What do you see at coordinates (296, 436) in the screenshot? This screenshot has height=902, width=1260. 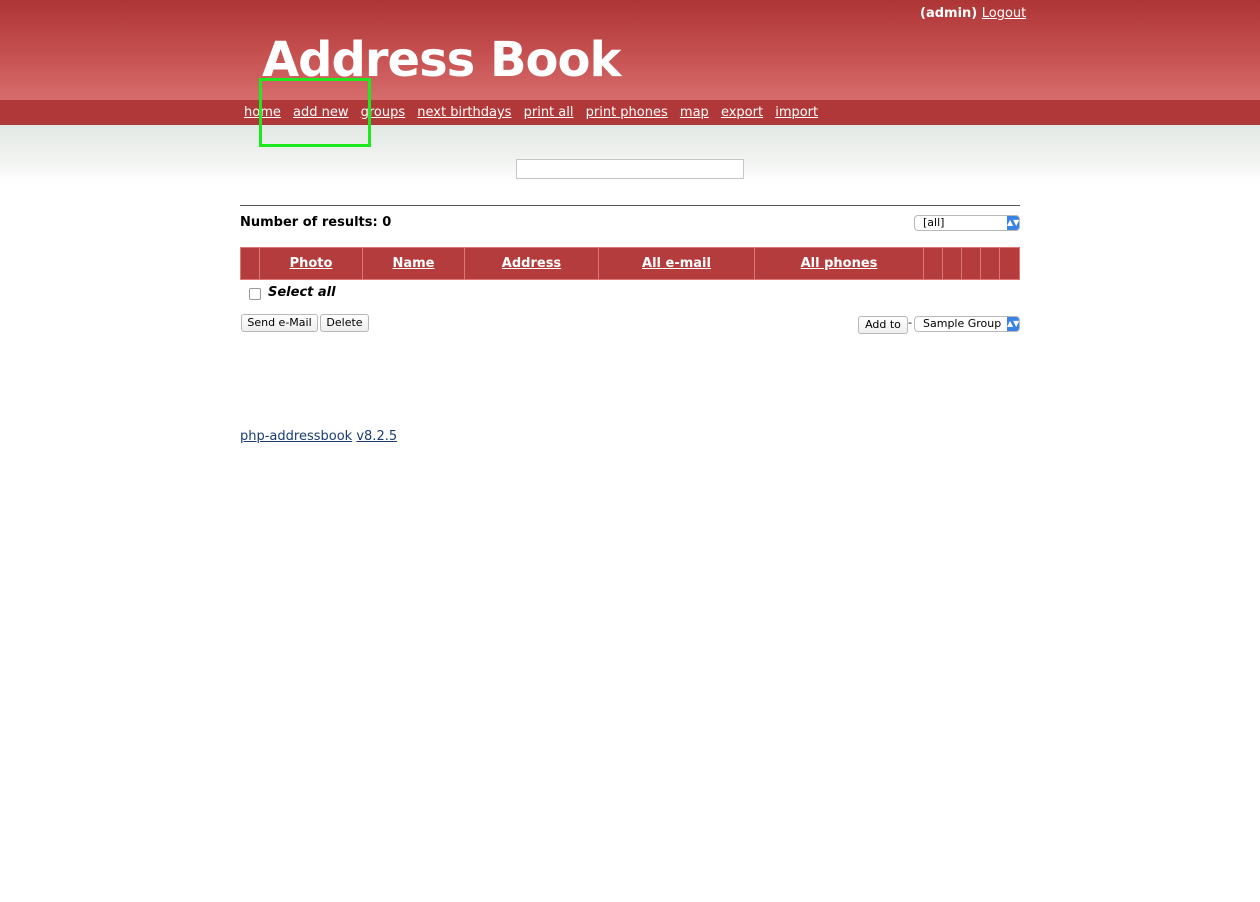 I see `app-home-link: php-addressbook` at bounding box center [296, 436].